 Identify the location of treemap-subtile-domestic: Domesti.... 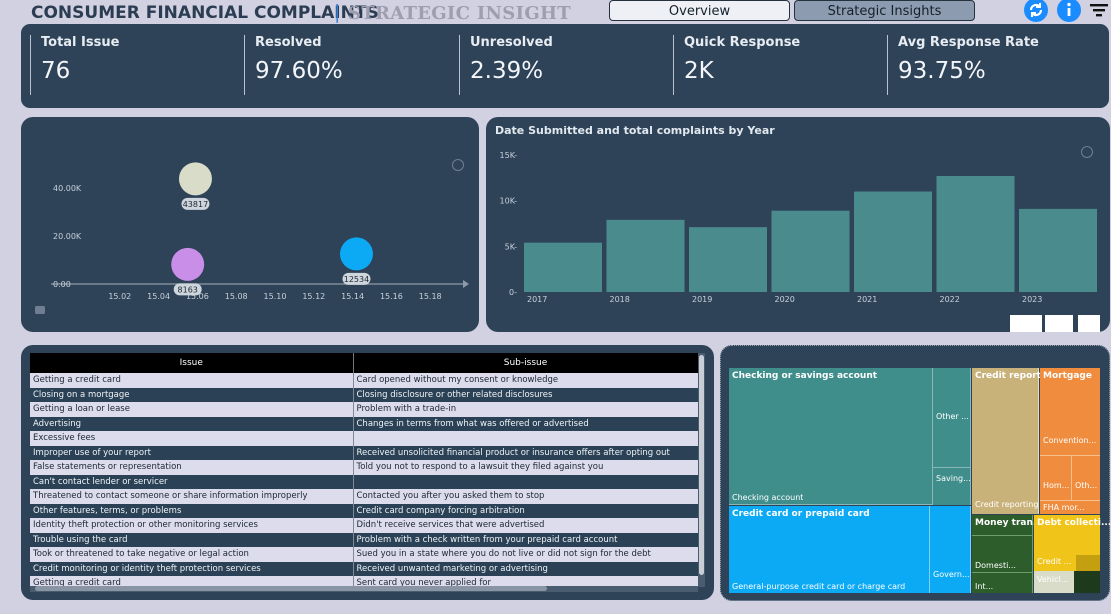
(1002, 554).